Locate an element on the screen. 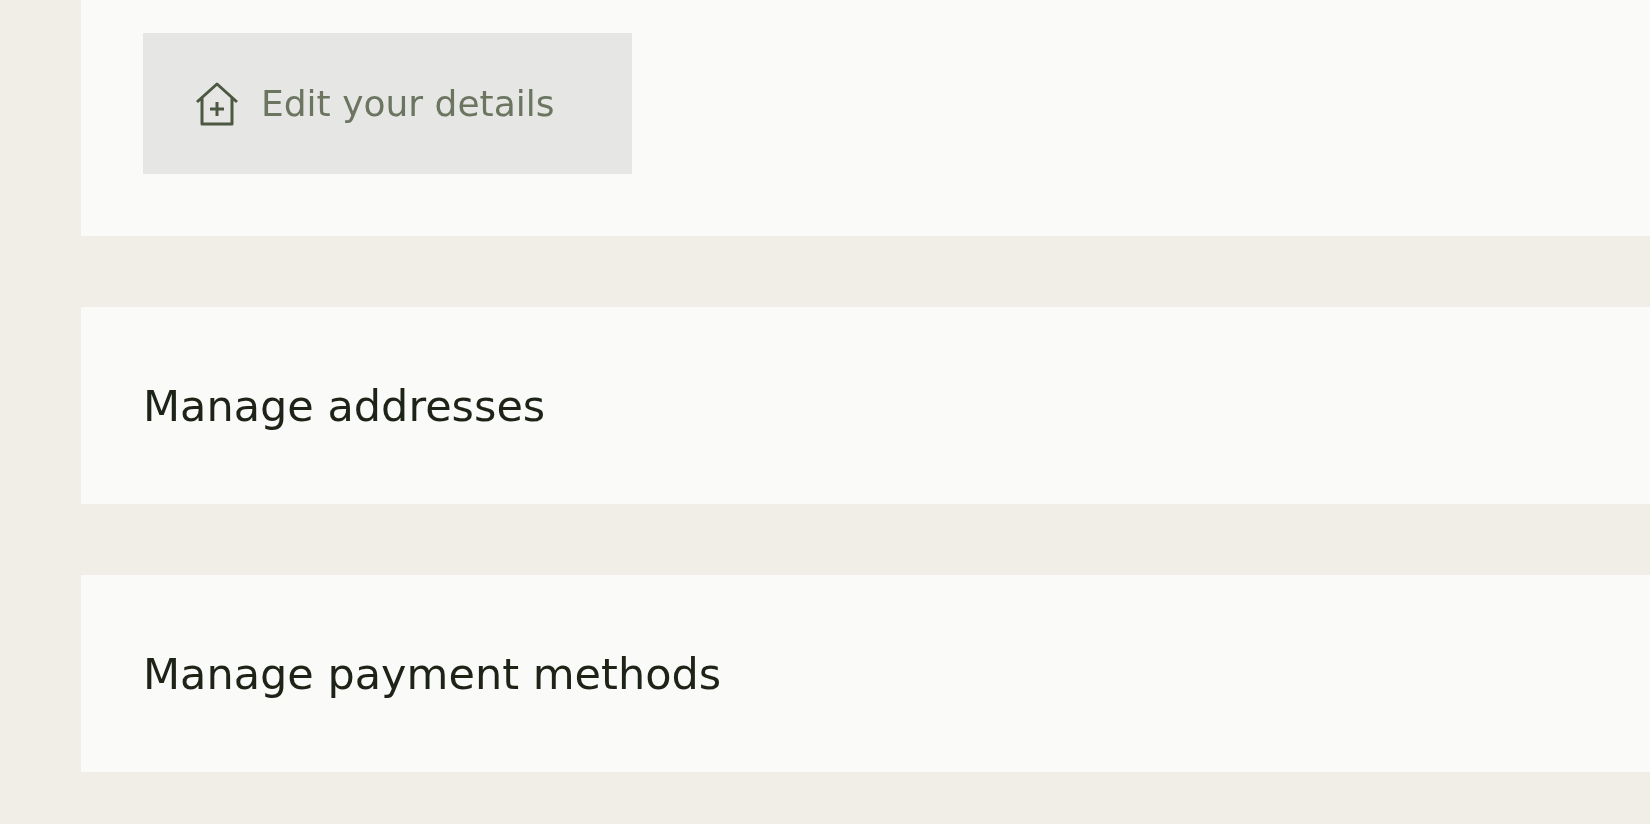 This screenshot has height=824, width=1650. section-heading: Manage payment methods is located at coordinates (432, 673).